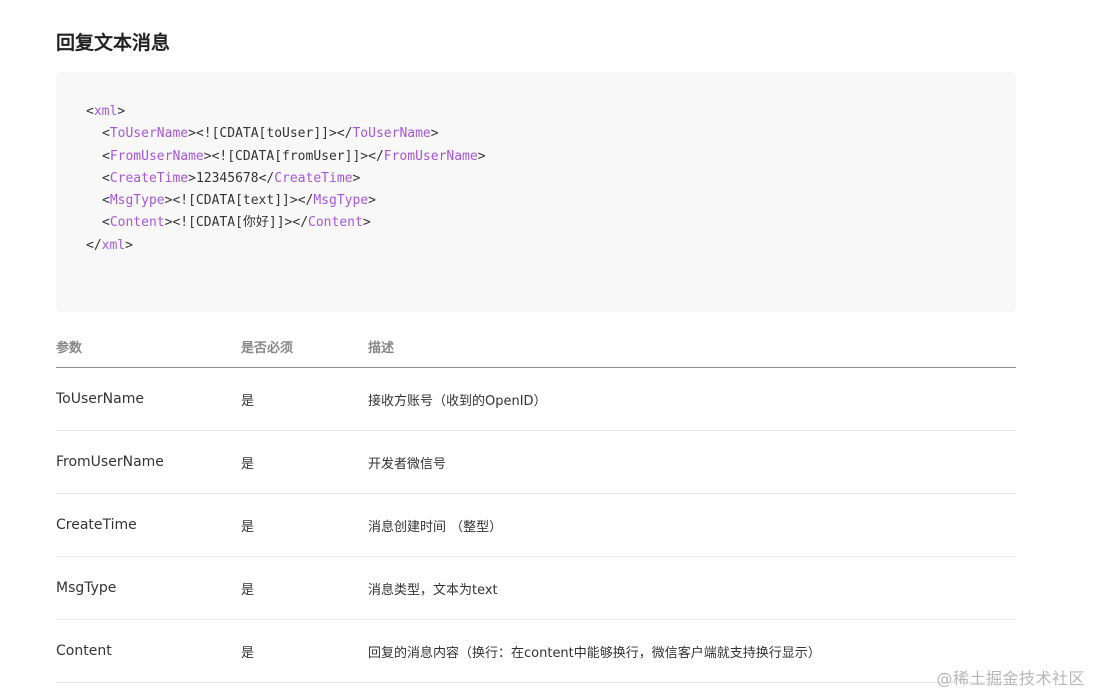 The width and height of the screenshot is (1093, 693). Describe the element at coordinates (148, 651) in the screenshot. I see `param-cell: Content` at that location.